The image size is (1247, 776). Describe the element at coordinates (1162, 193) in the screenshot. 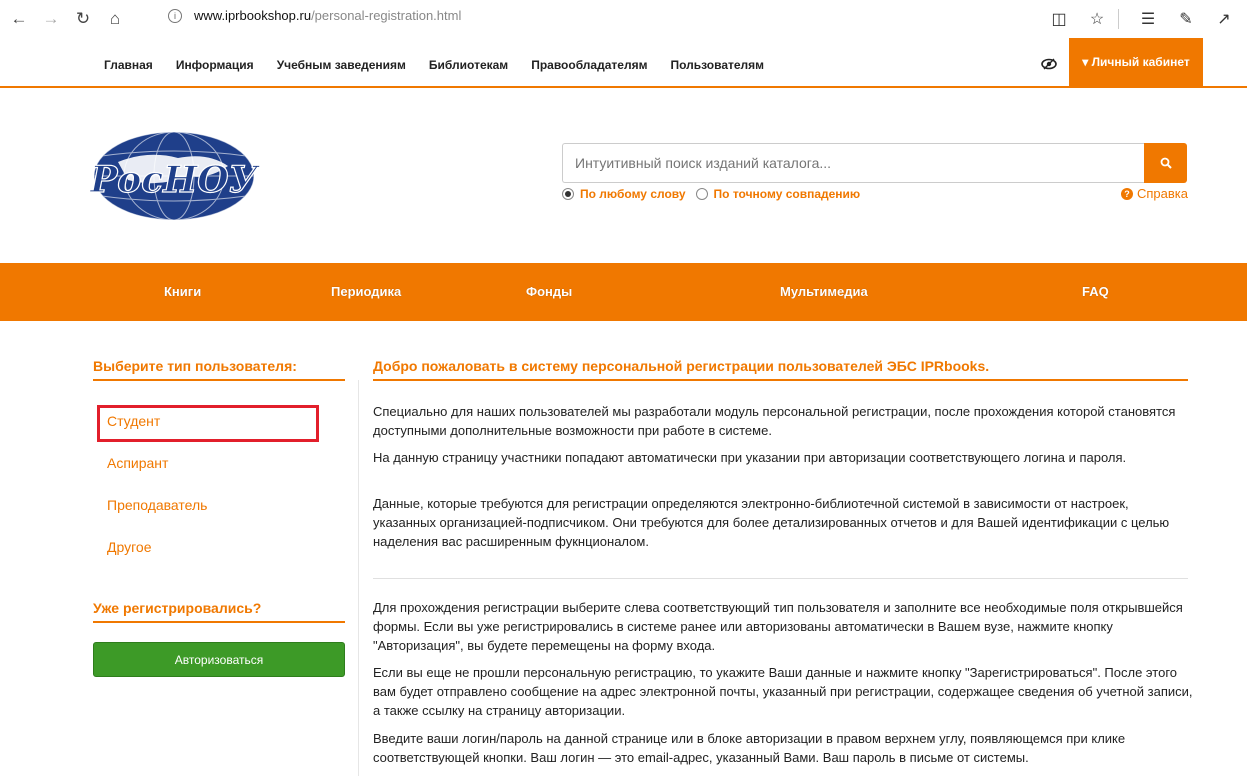

I see `help-label: Справка` at that location.